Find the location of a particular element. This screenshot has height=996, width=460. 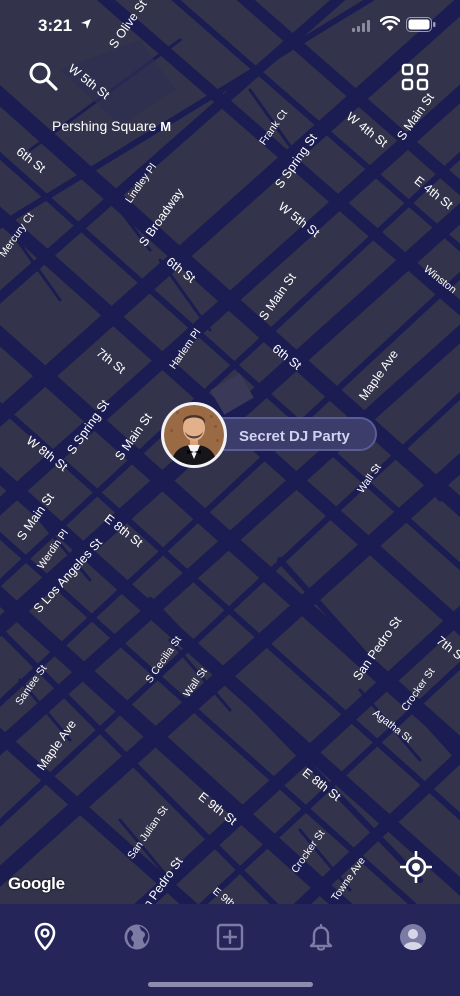

event-marker: Secret DJ Party is located at coordinates (271, 436).